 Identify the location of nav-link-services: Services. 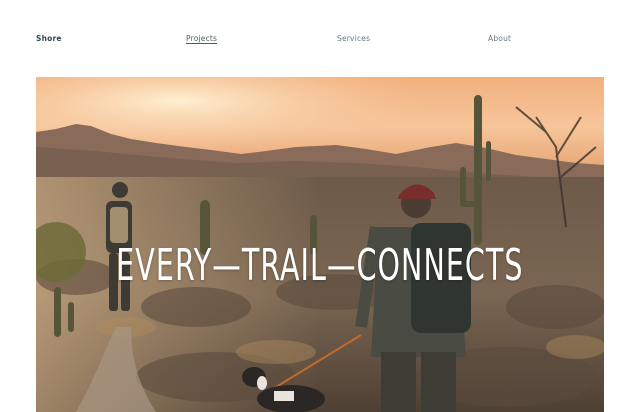
(353, 39).